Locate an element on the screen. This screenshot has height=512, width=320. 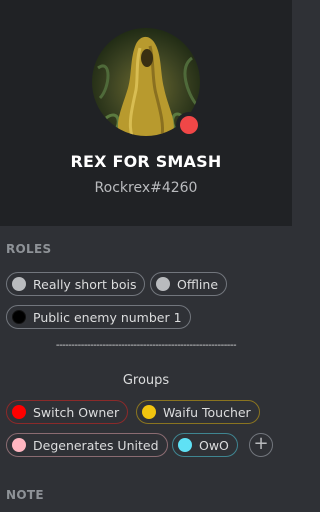
user-tag: Rockrex#4260 is located at coordinates (146, 188).